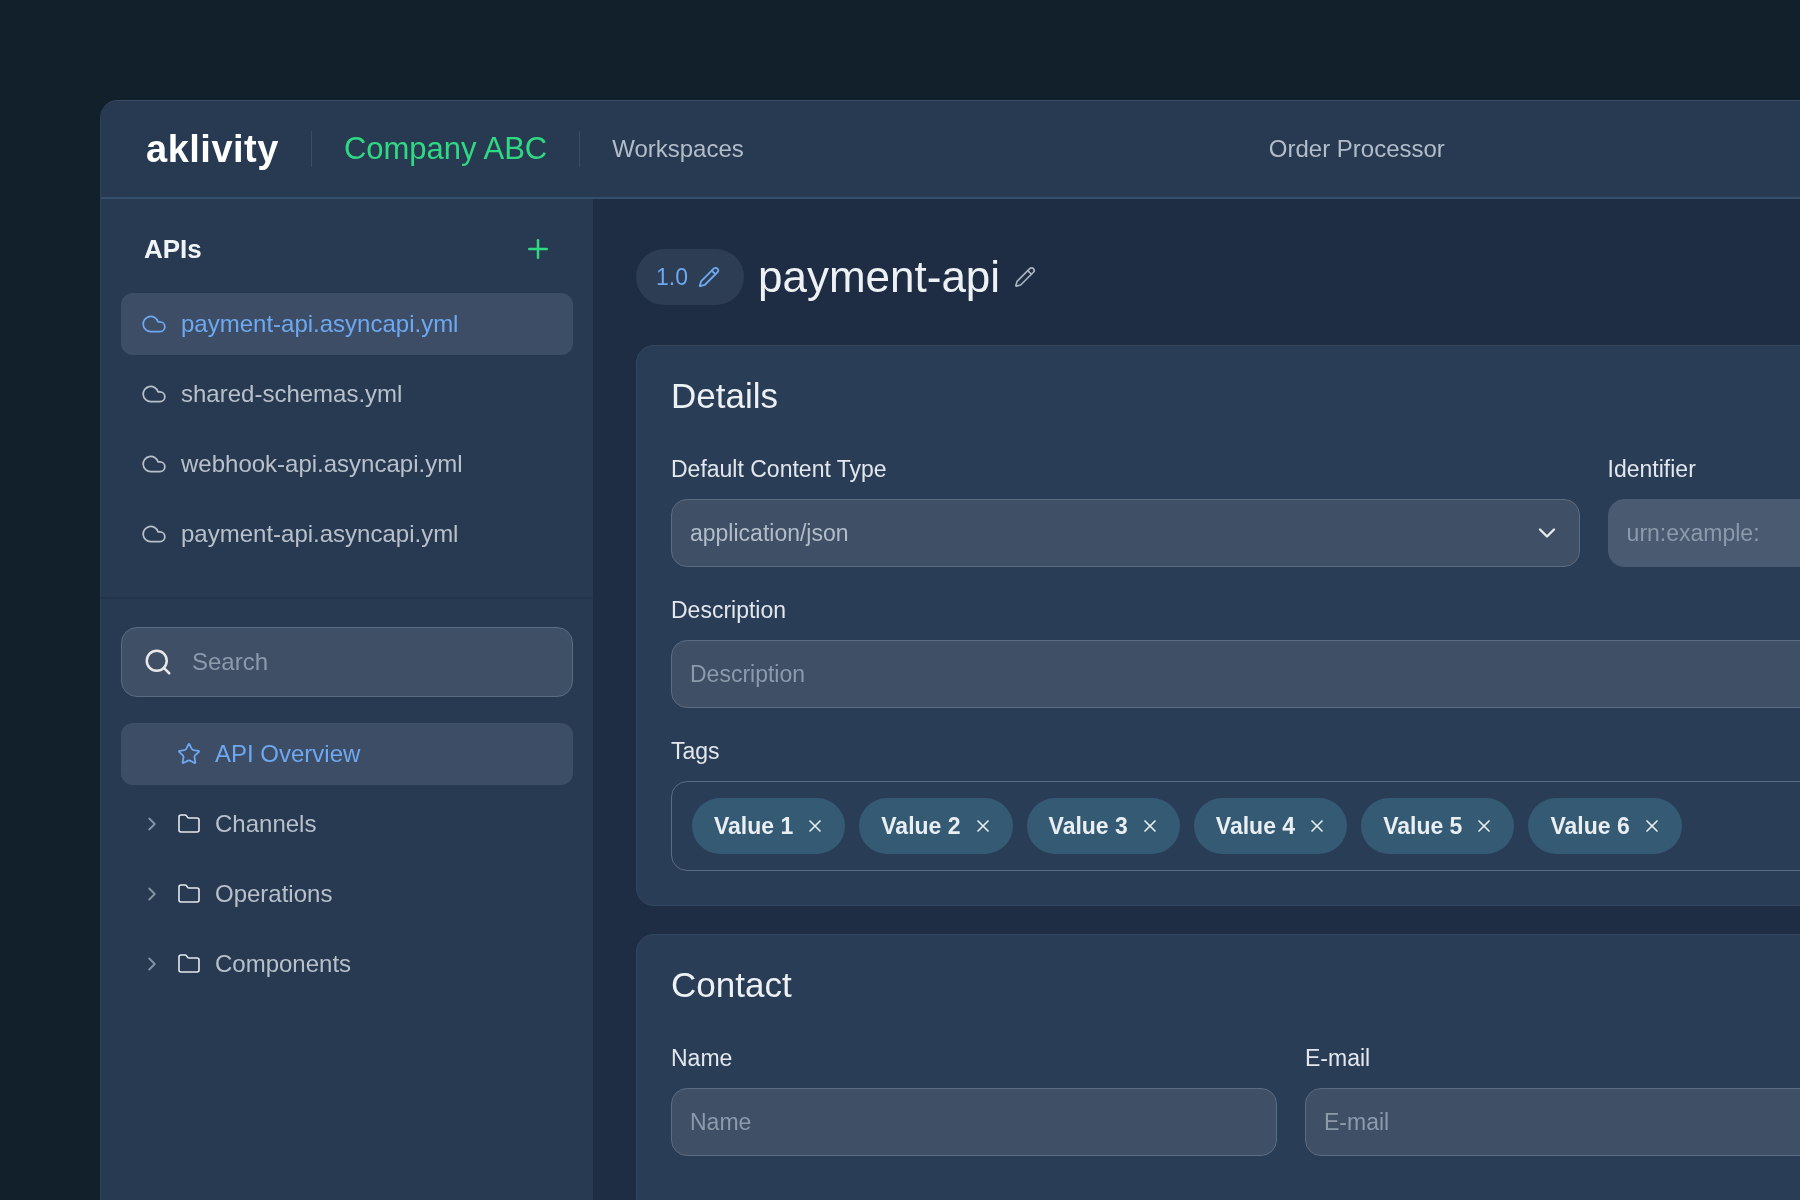 This screenshot has width=1800, height=1200. Describe the element at coordinates (274, 894) in the screenshot. I see `nav-label: Operations` at that location.